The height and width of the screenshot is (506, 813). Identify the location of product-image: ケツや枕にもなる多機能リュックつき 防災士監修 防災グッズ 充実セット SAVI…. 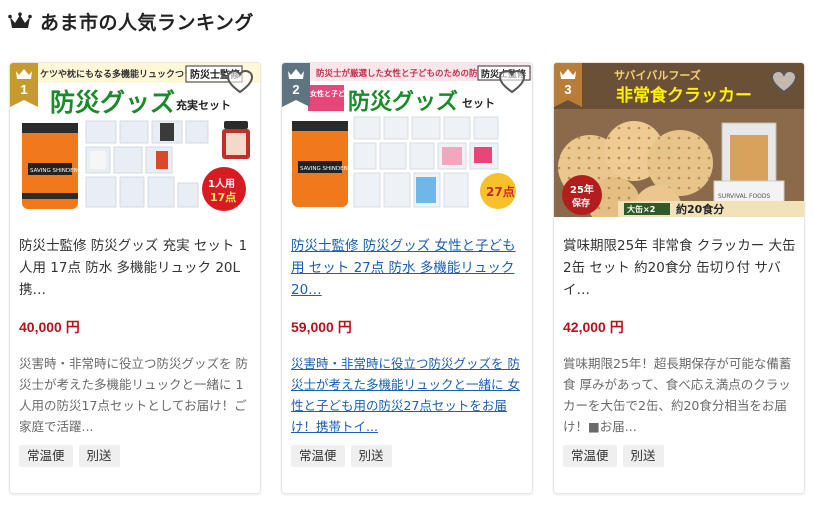
(135, 140).